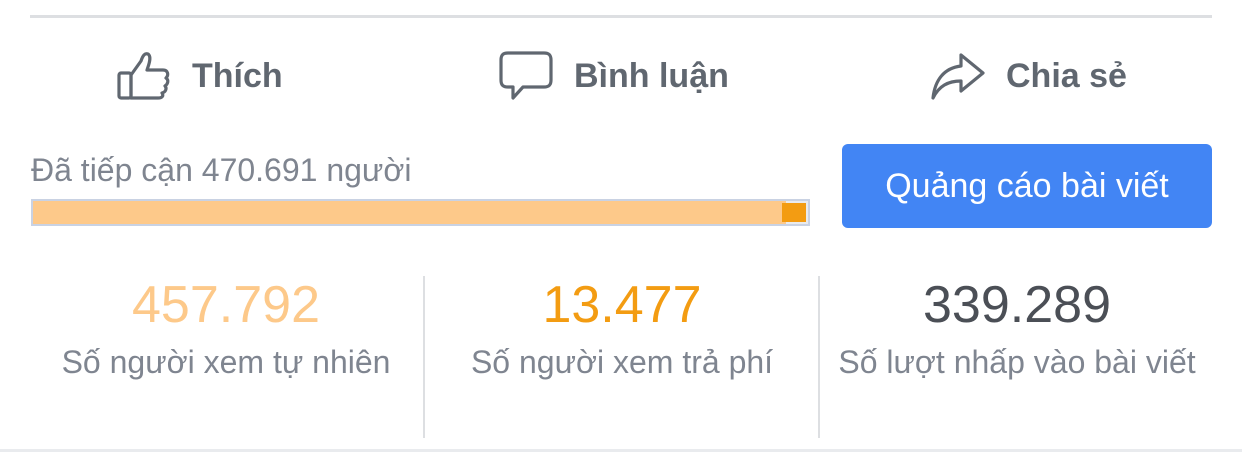 Image resolution: width=1242 pixels, height=462 pixels. Describe the element at coordinates (651, 75) in the screenshot. I see `comment-label: Bình luận` at that location.